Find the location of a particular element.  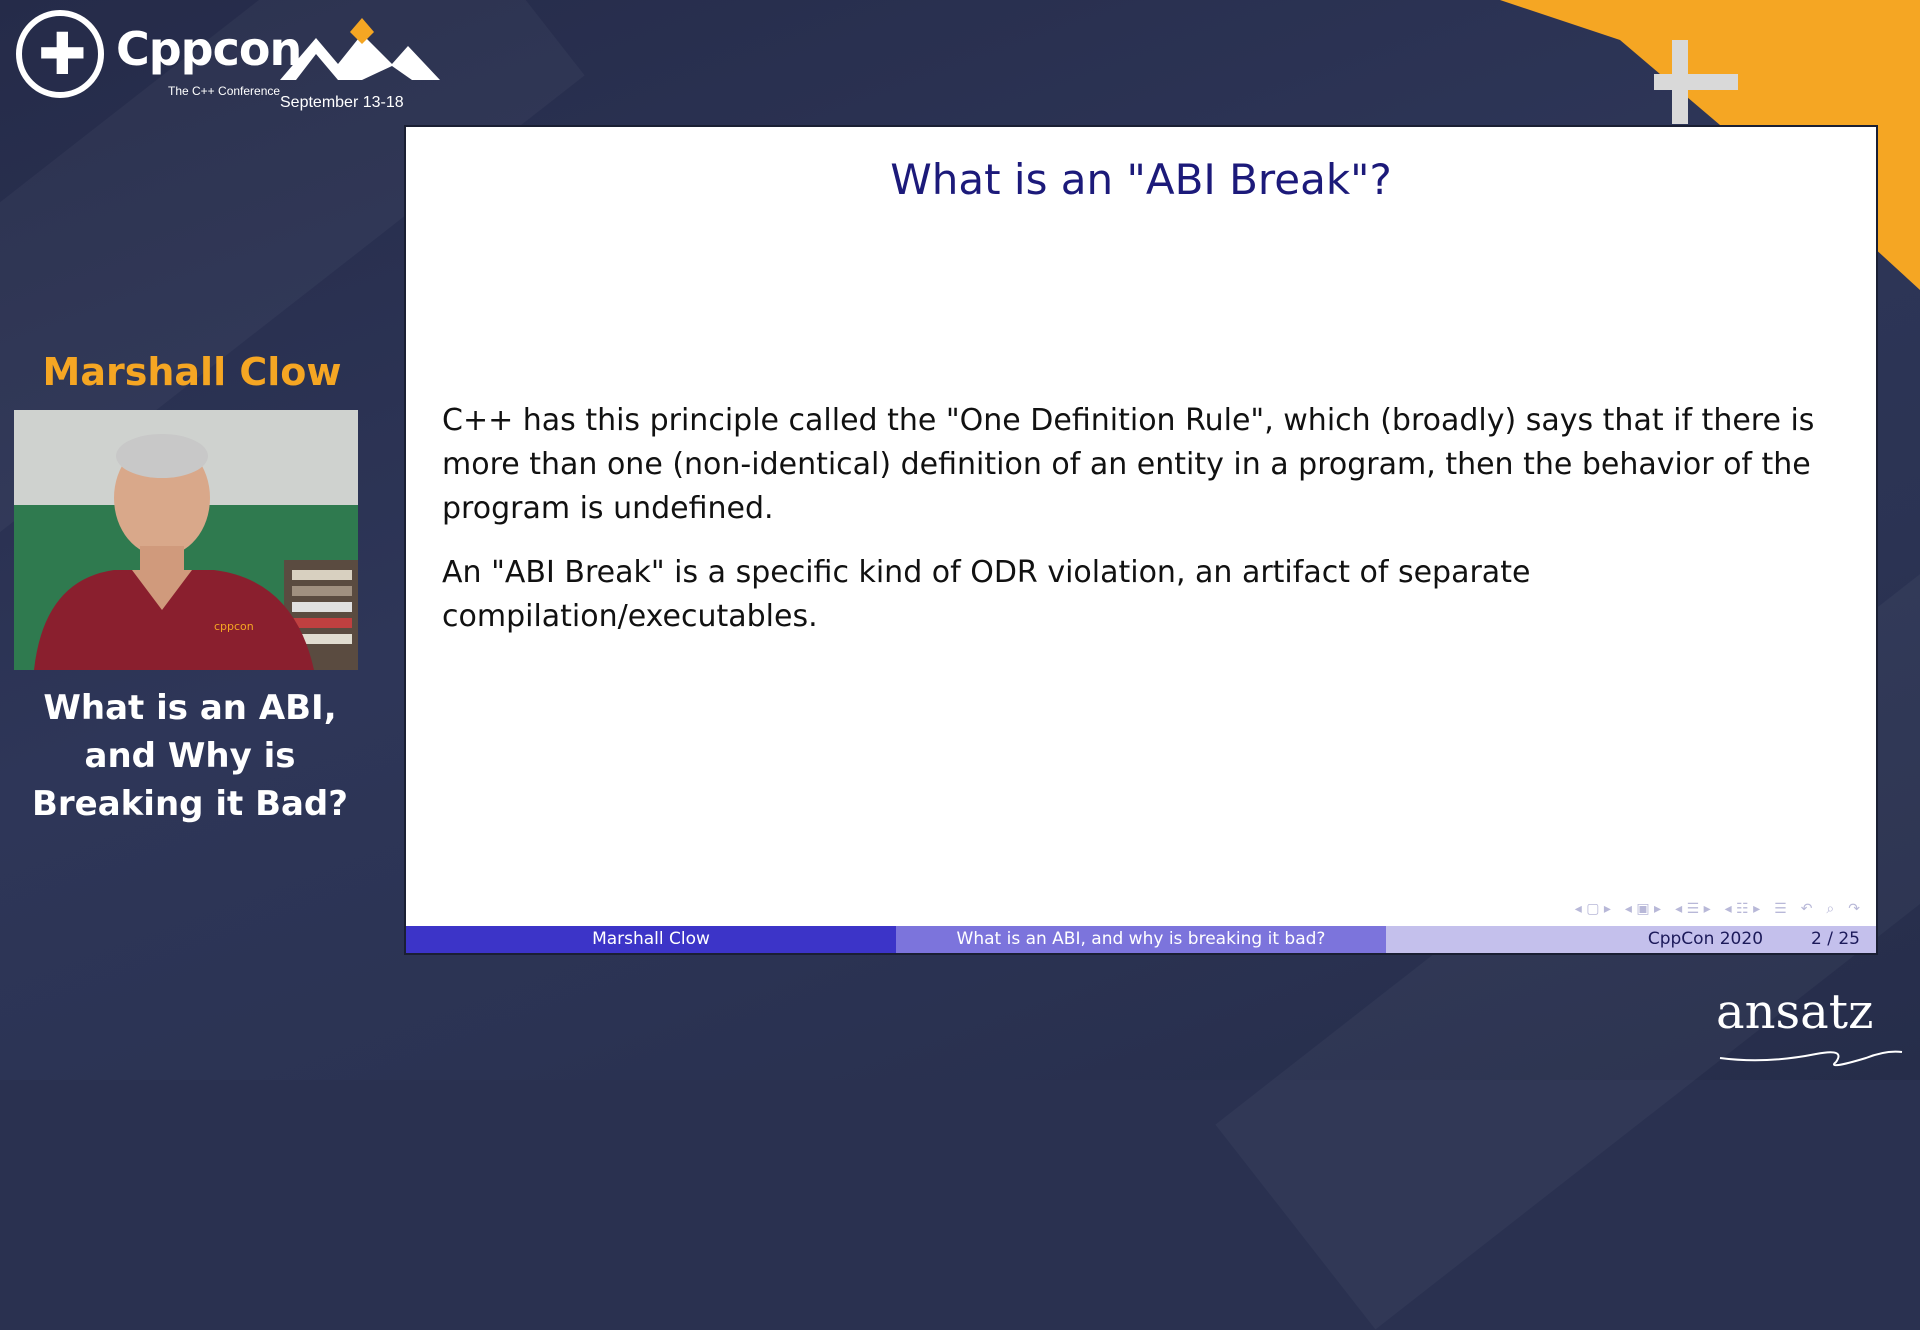

nav-subsection-icon: ◂ ▣ ▸ is located at coordinates (1643, 909).